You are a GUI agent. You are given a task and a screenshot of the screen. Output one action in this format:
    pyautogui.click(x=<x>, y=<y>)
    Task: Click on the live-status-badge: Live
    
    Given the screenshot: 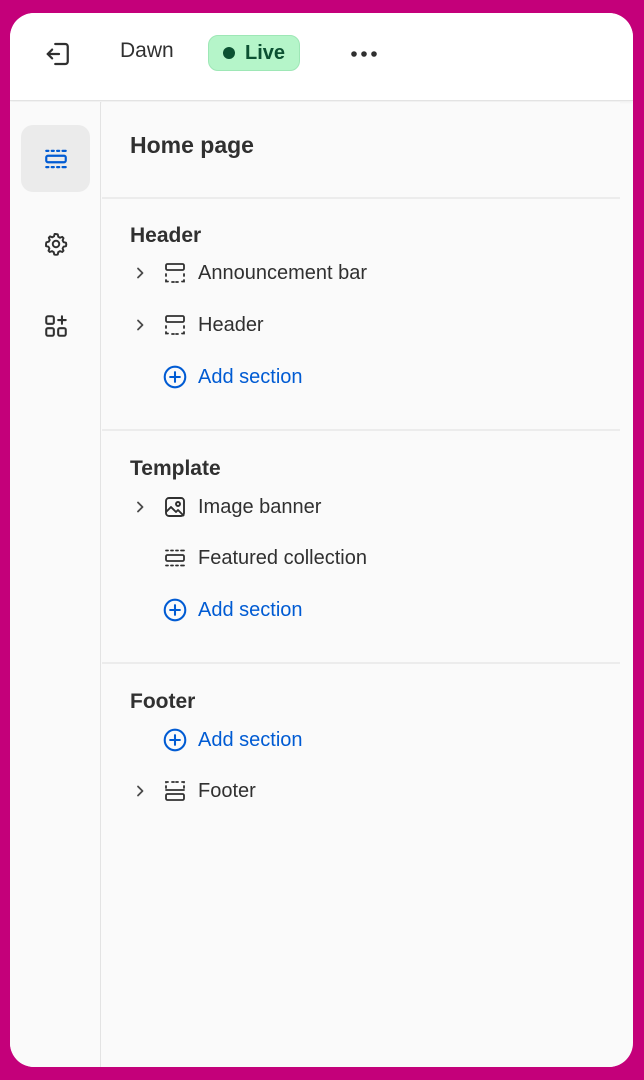 What is the action you would take?
    pyautogui.click(x=254, y=53)
    